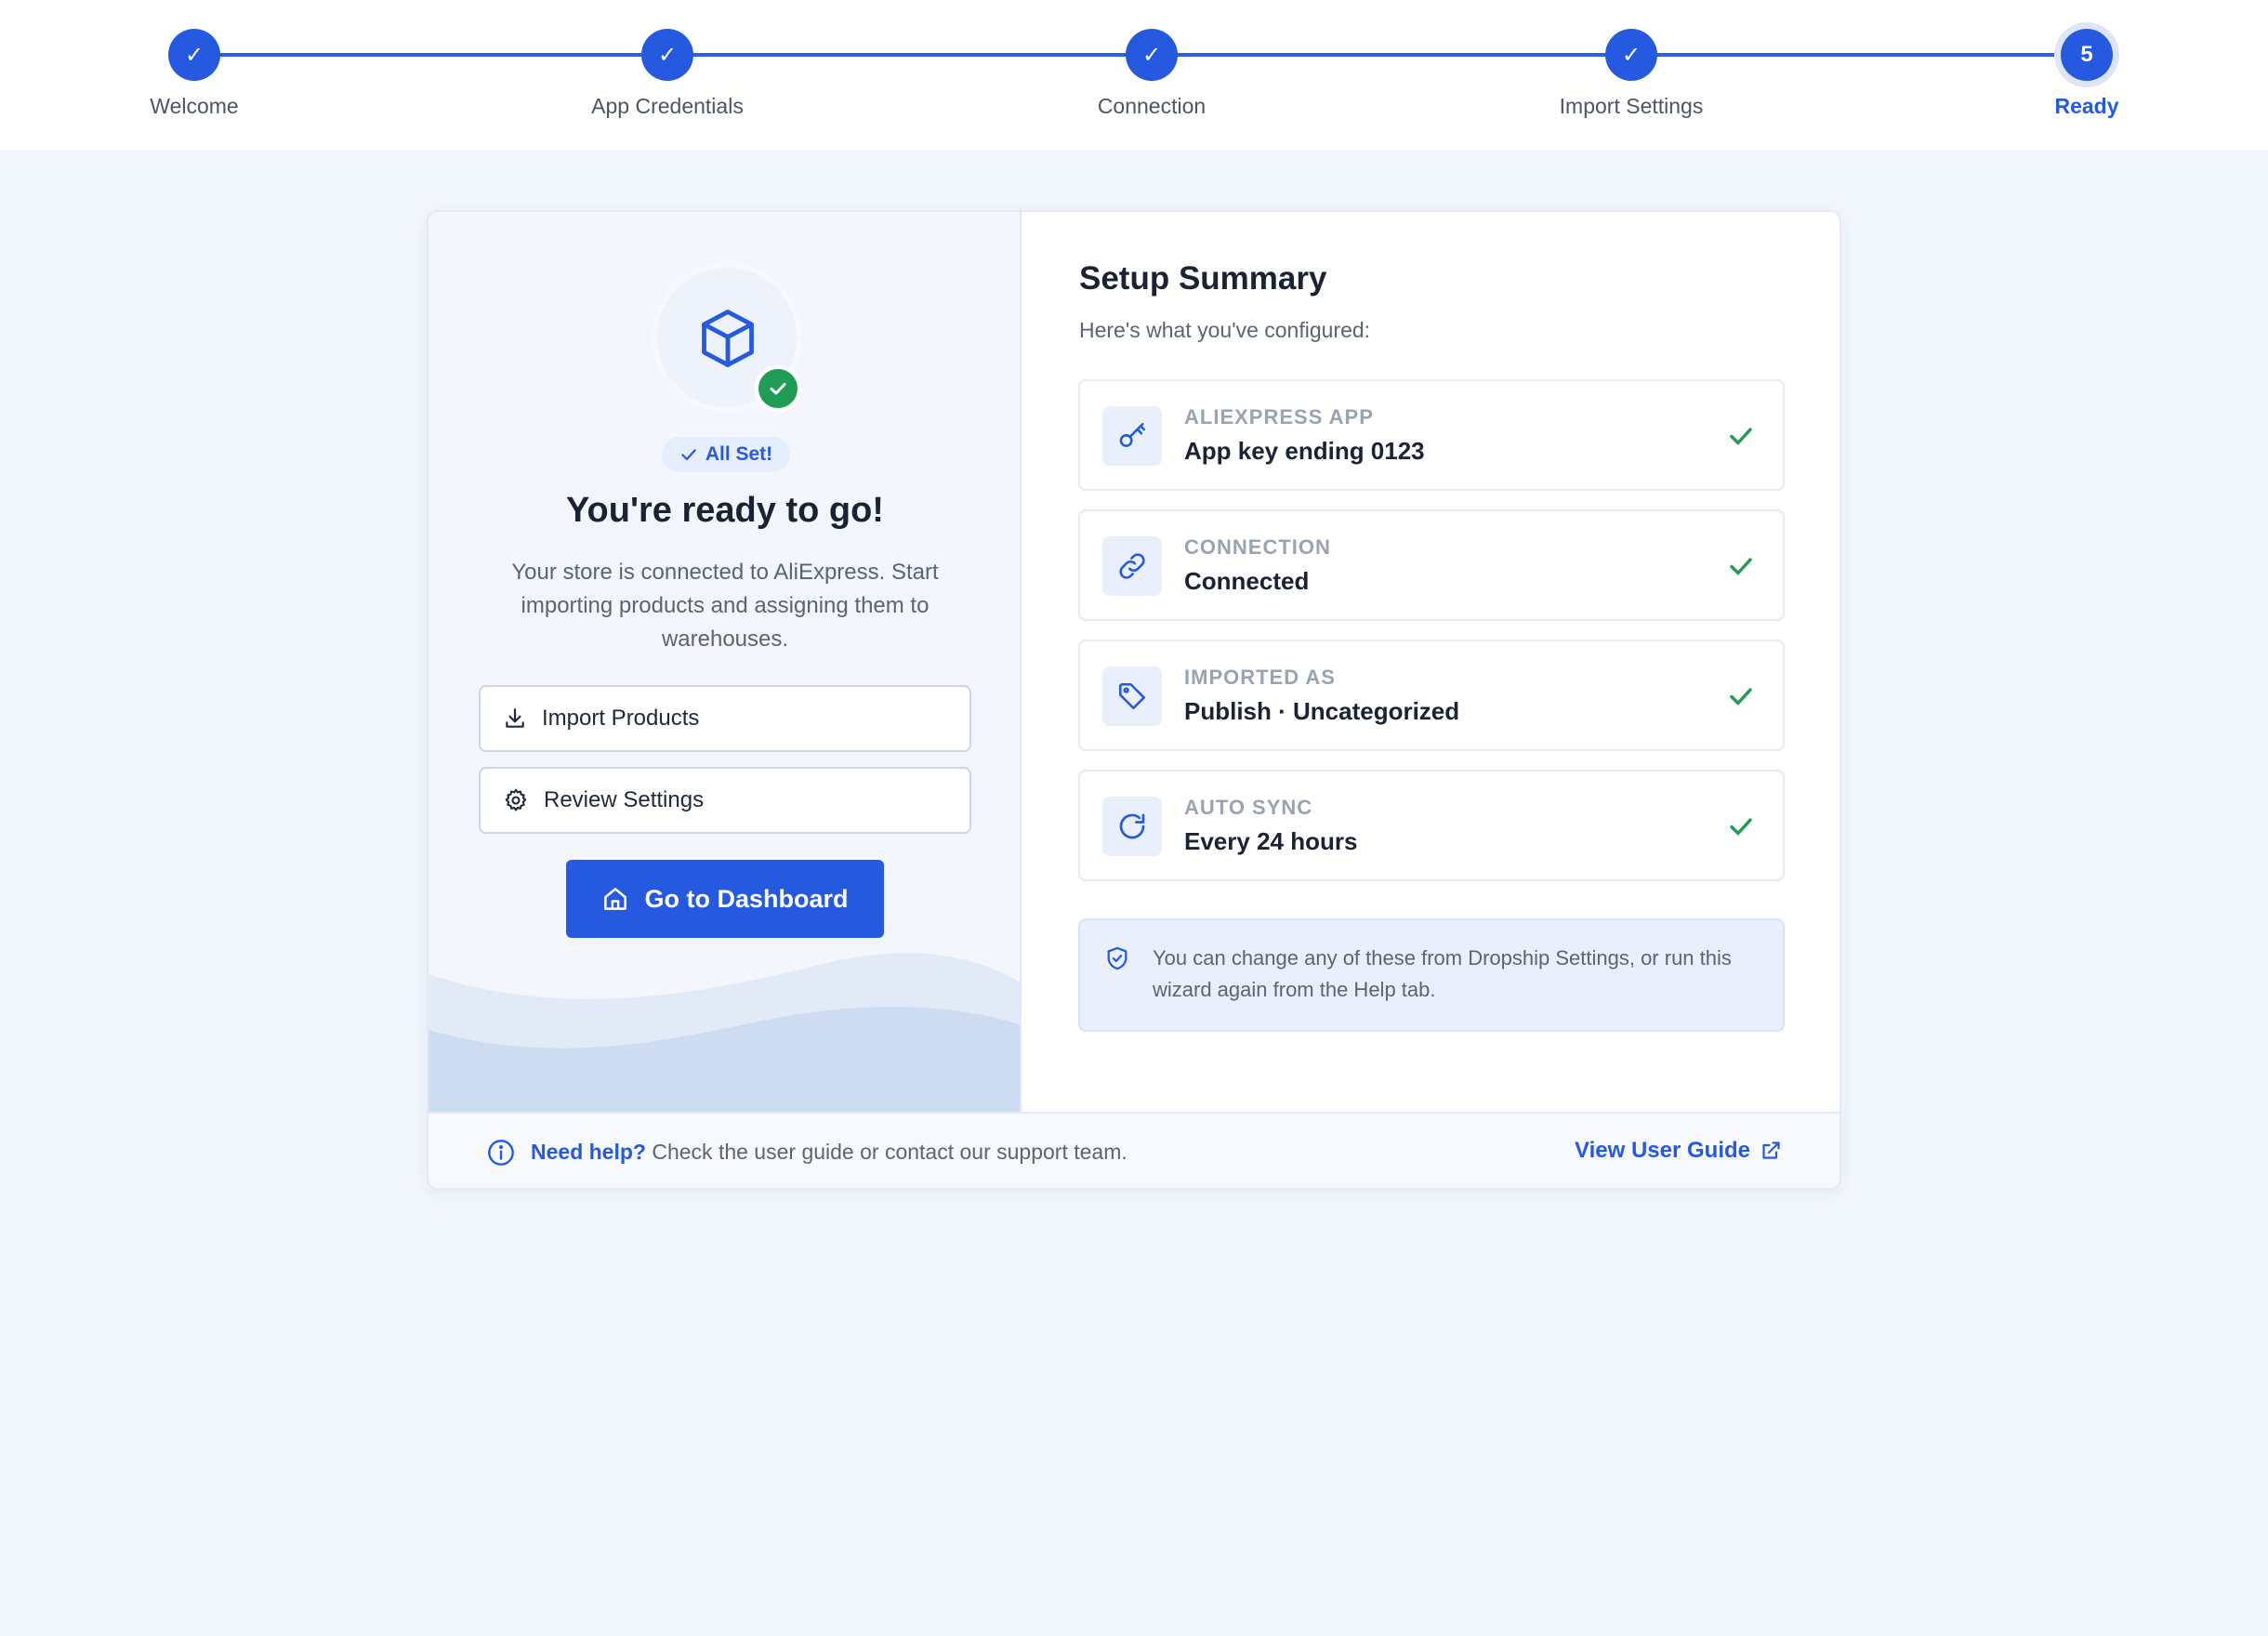 Image resolution: width=2268 pixels, height=1636 pixels. What do you see at coordinates (1432, 435) in the screenshot?
I see `summary-item-aliexpress-app: ALIEXPRESS APP App key ending 0123` at bounding box center [1432, 435].